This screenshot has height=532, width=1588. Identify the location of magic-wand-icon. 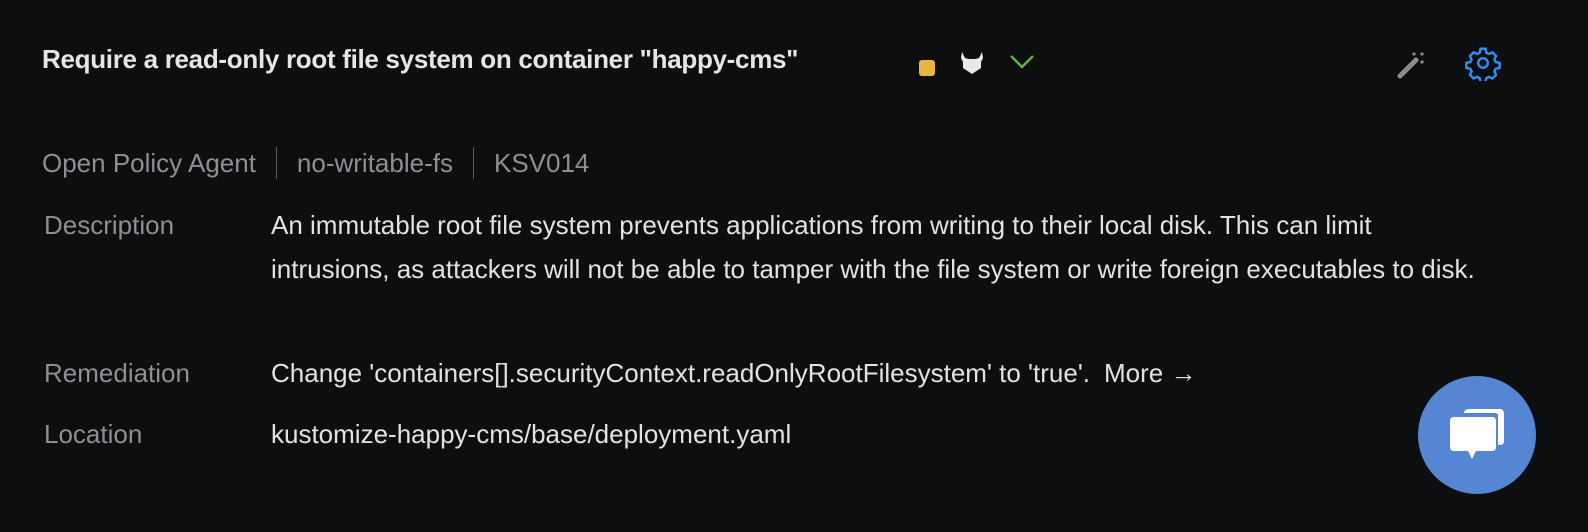
(1411, 65).